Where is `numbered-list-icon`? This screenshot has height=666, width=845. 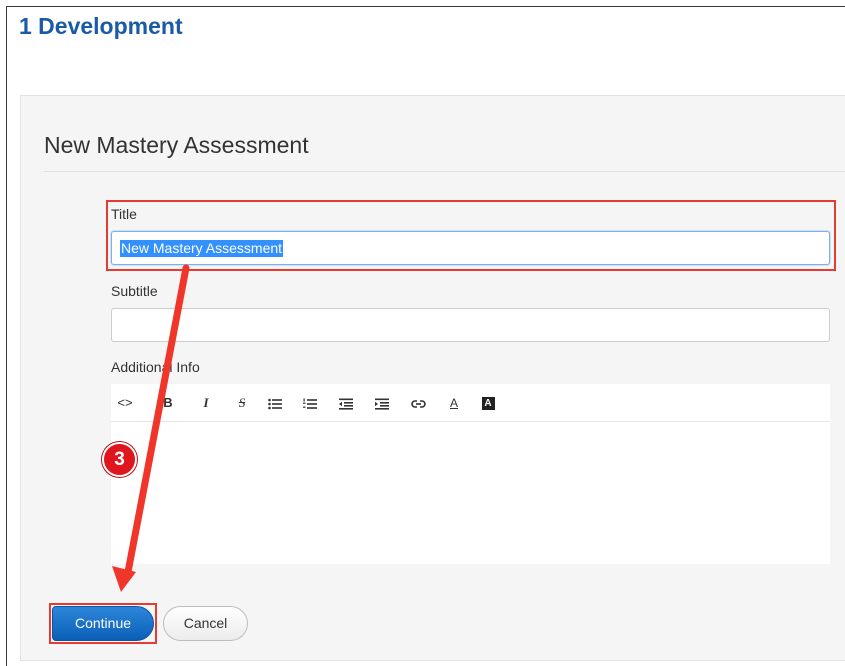 numbered-list-icon is located at coordinates (310, 403).